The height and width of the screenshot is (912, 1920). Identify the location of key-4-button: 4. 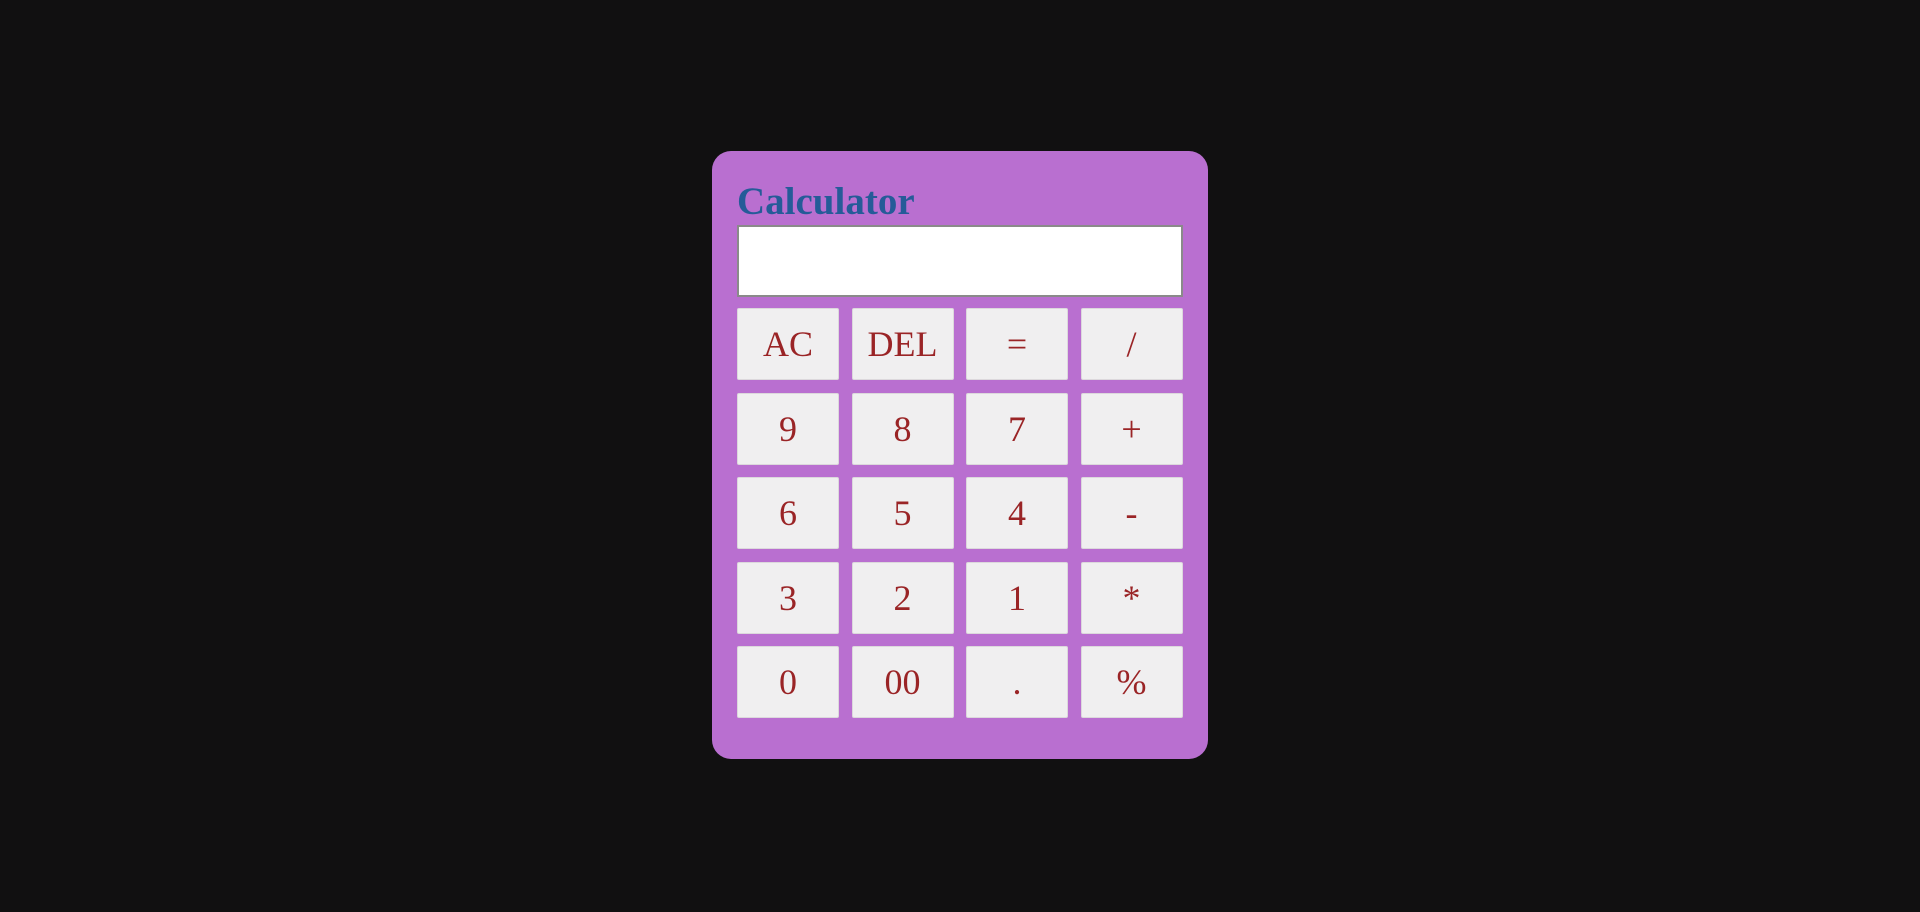
(1017, 513).